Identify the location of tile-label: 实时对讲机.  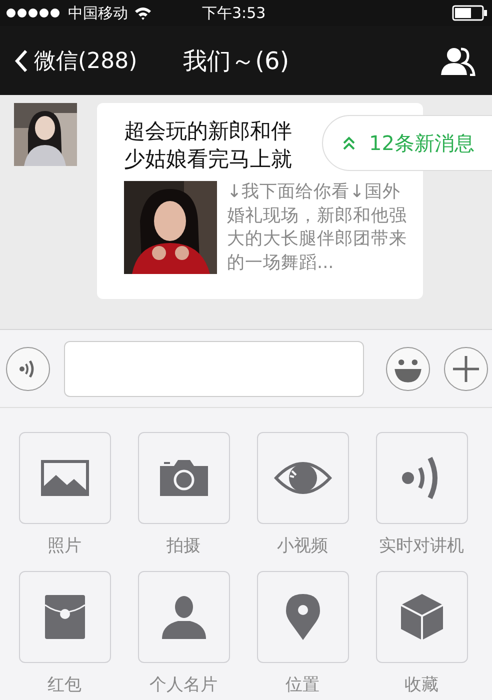
(421, 546).